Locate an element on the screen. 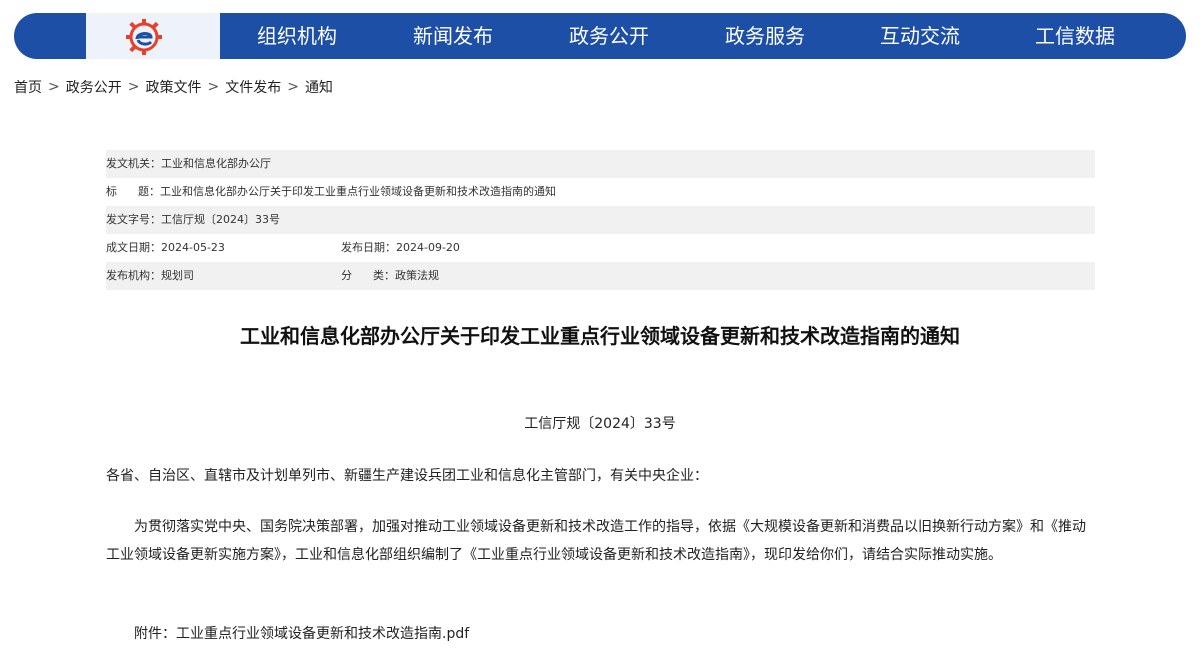 The width and height of the screenshot is (1200, 671). nav-item-government-services: 政务服务 is located at coordinates (765, 36).